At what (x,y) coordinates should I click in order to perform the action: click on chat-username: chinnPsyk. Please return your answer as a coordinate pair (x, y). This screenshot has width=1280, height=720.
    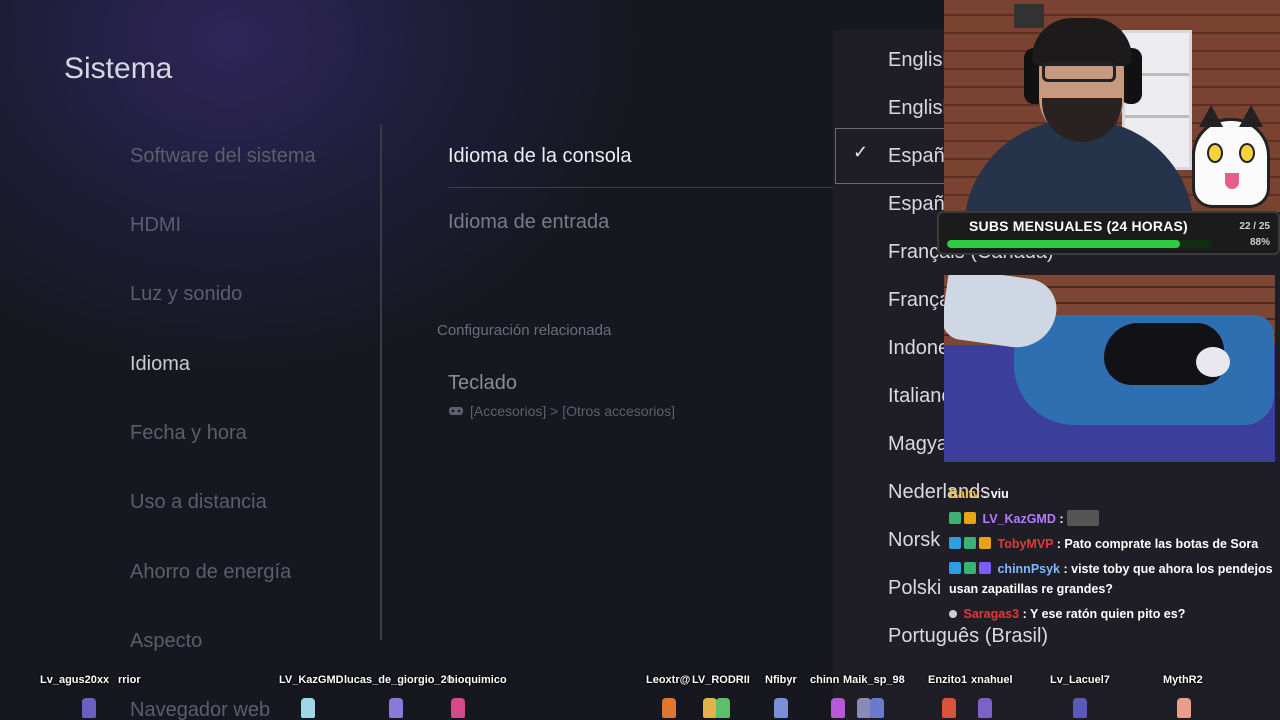
    Looking at the image, I should click on (1029, 569).